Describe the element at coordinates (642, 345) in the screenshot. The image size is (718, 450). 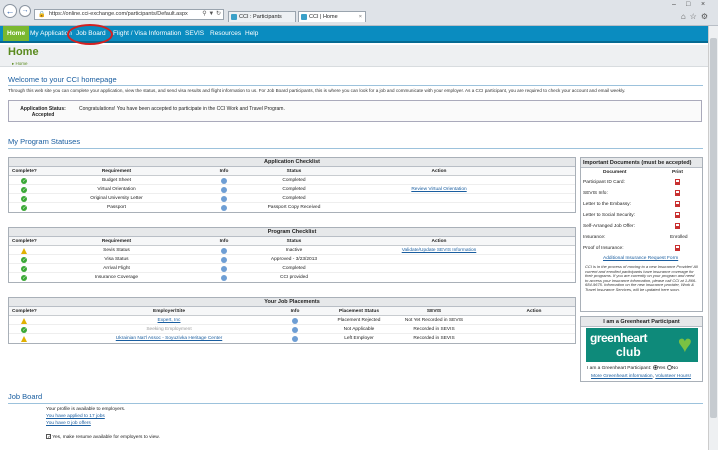
I see `greenheart-logo: greenheart club ♥` at that location.